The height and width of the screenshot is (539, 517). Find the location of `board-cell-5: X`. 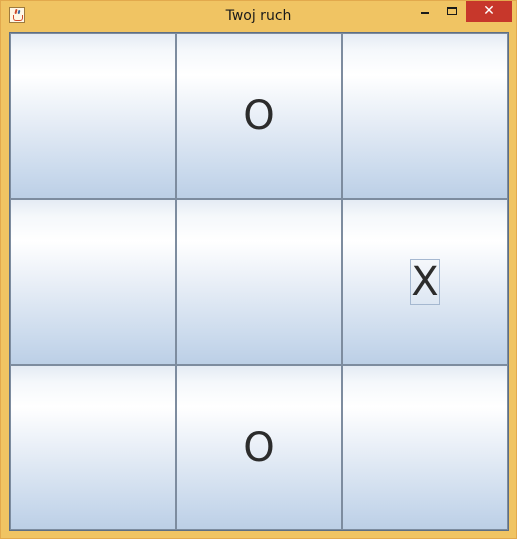

board-cell-5: X is located at coordinates (425, 282).